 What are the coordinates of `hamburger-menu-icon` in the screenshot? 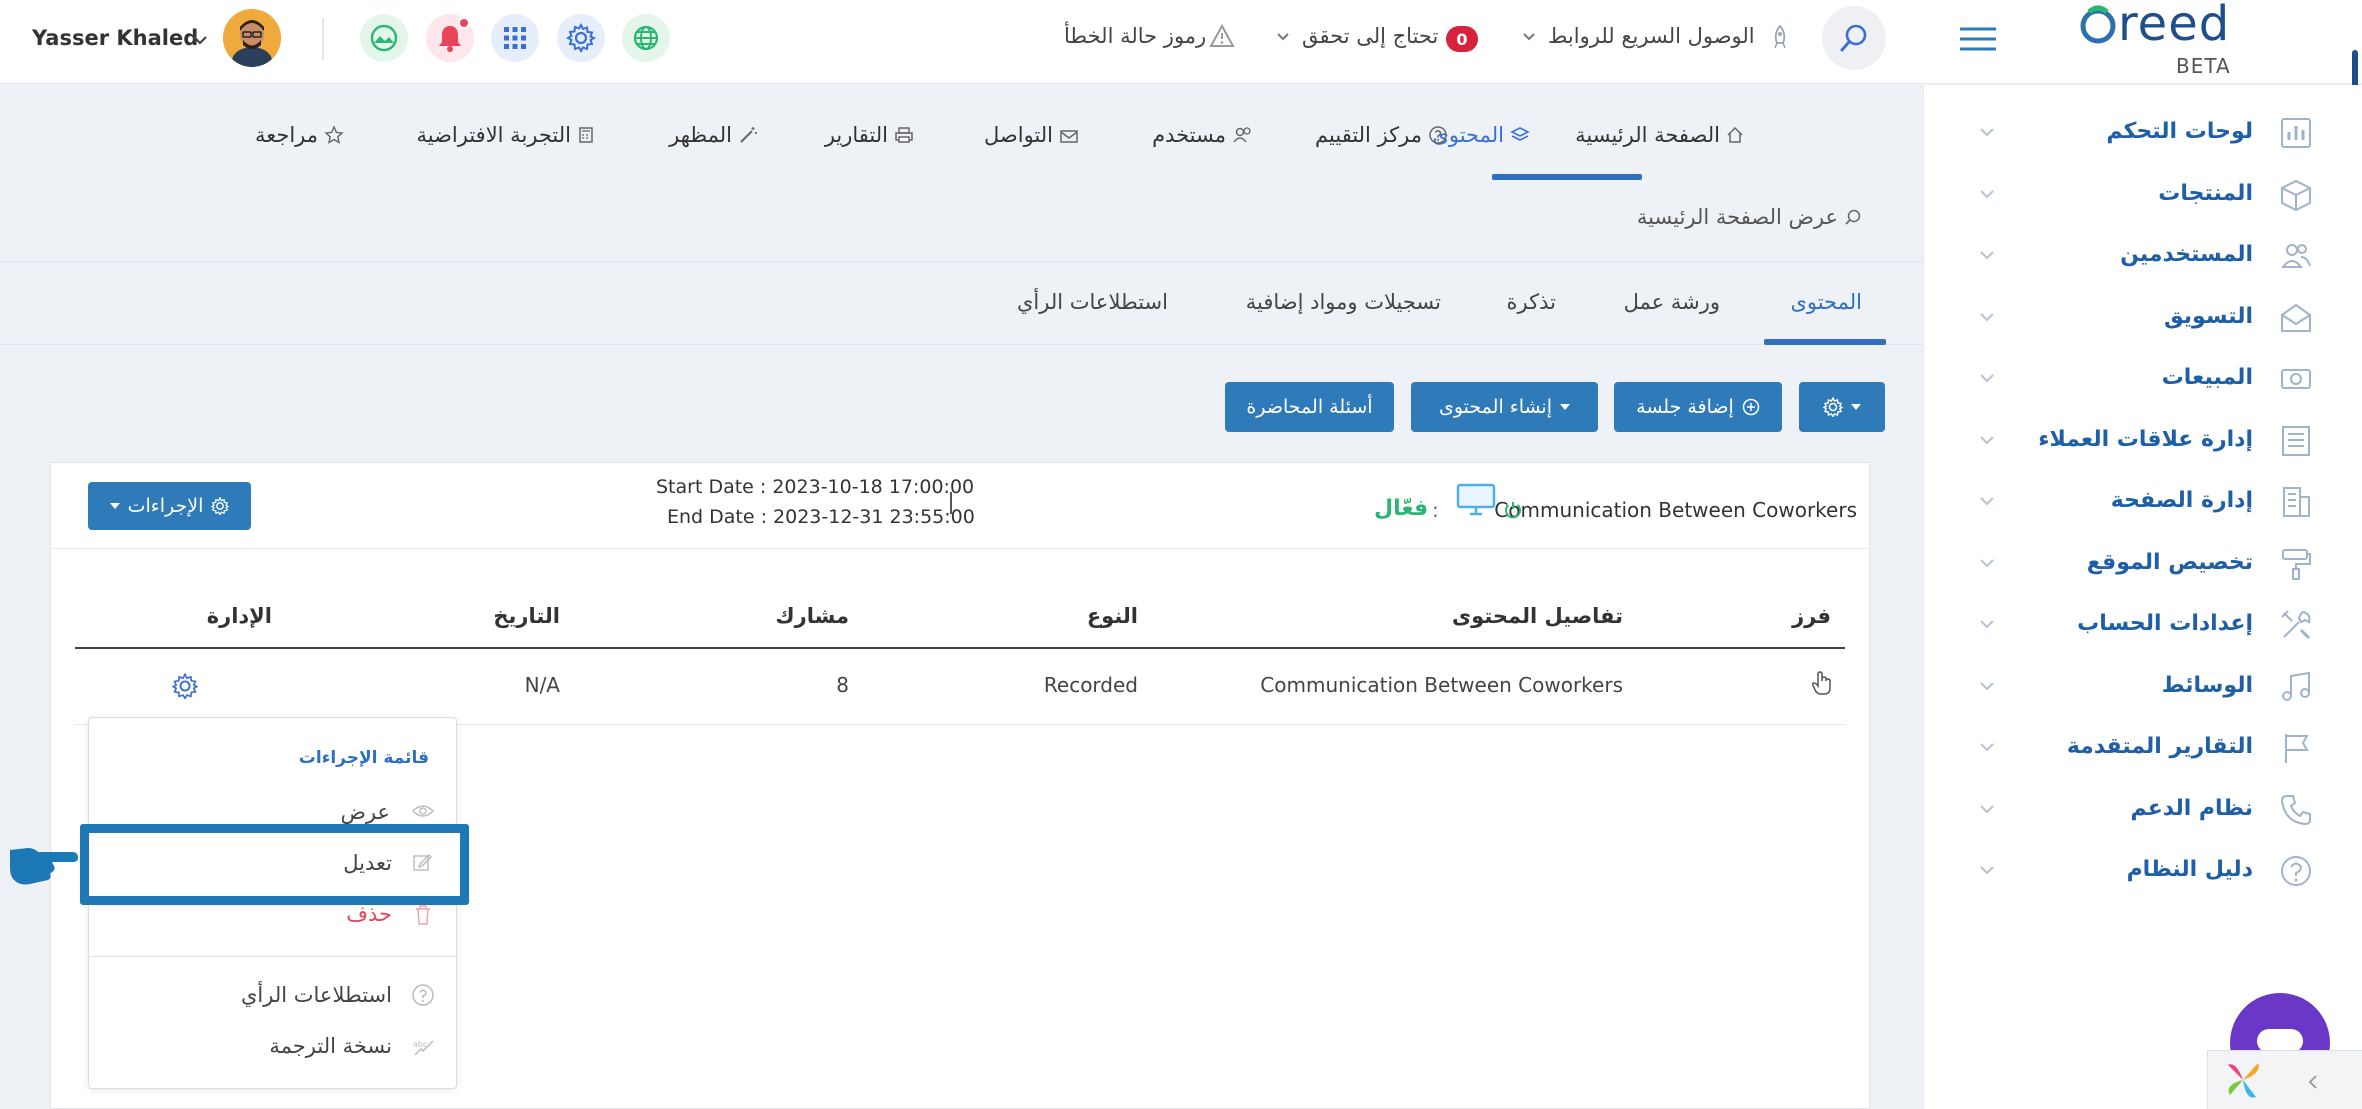 It's located at (1978, 39).